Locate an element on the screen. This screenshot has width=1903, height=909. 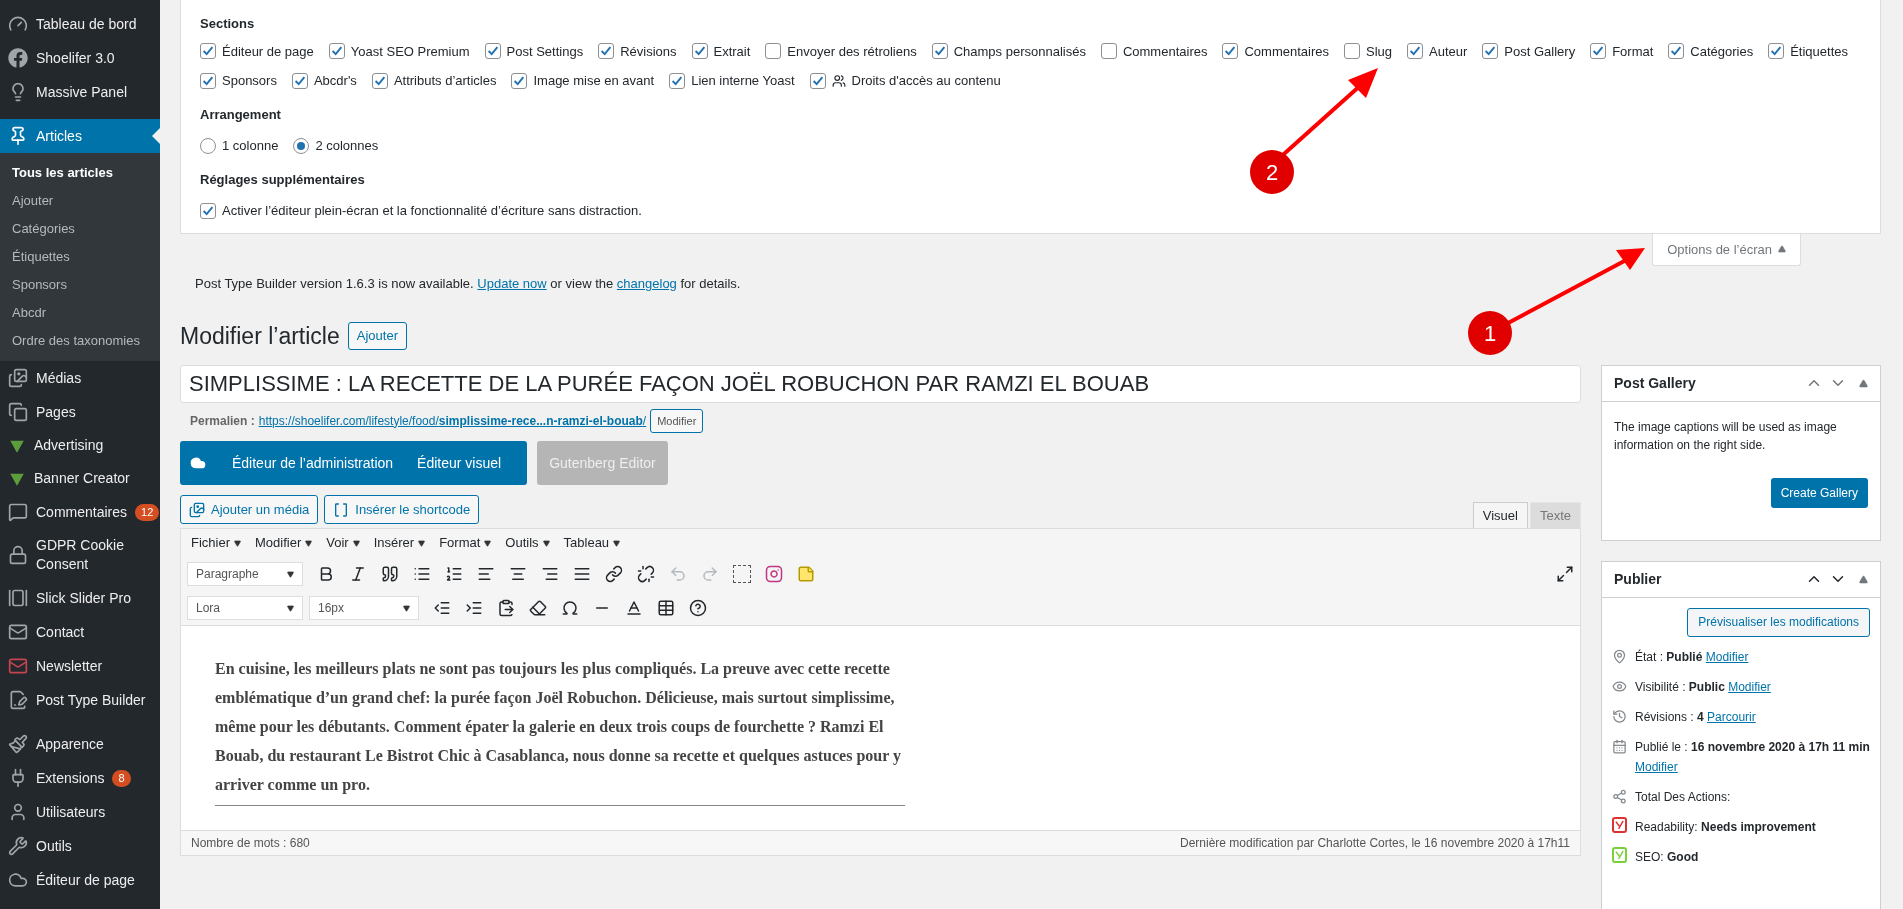
help-icon is located at coordinates (698, 608).